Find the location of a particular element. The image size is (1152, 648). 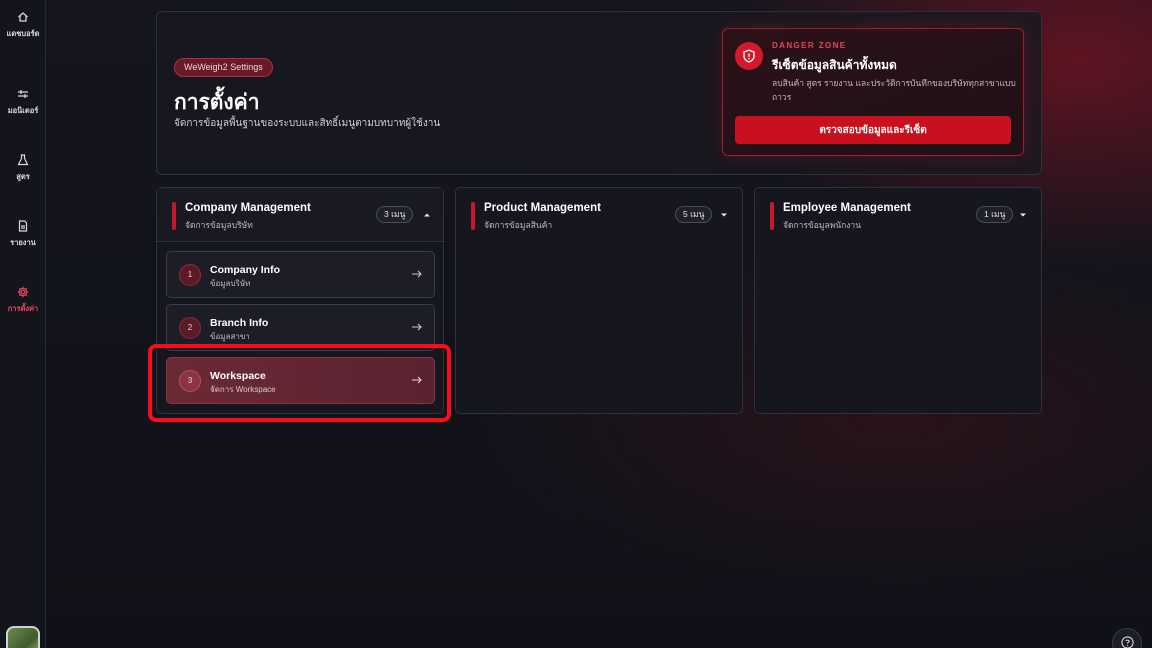

page-title: การตั้งค่า is located at coordinates (217, 102).